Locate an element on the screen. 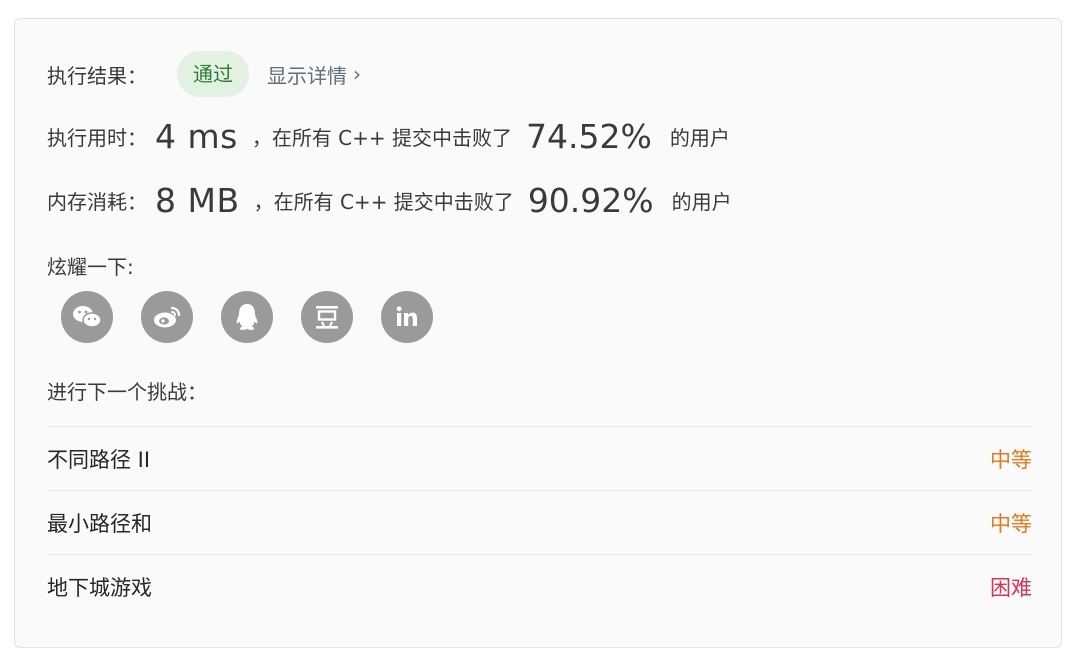  challenge-title: 最小路径和 is located at coordinates (99, 523).